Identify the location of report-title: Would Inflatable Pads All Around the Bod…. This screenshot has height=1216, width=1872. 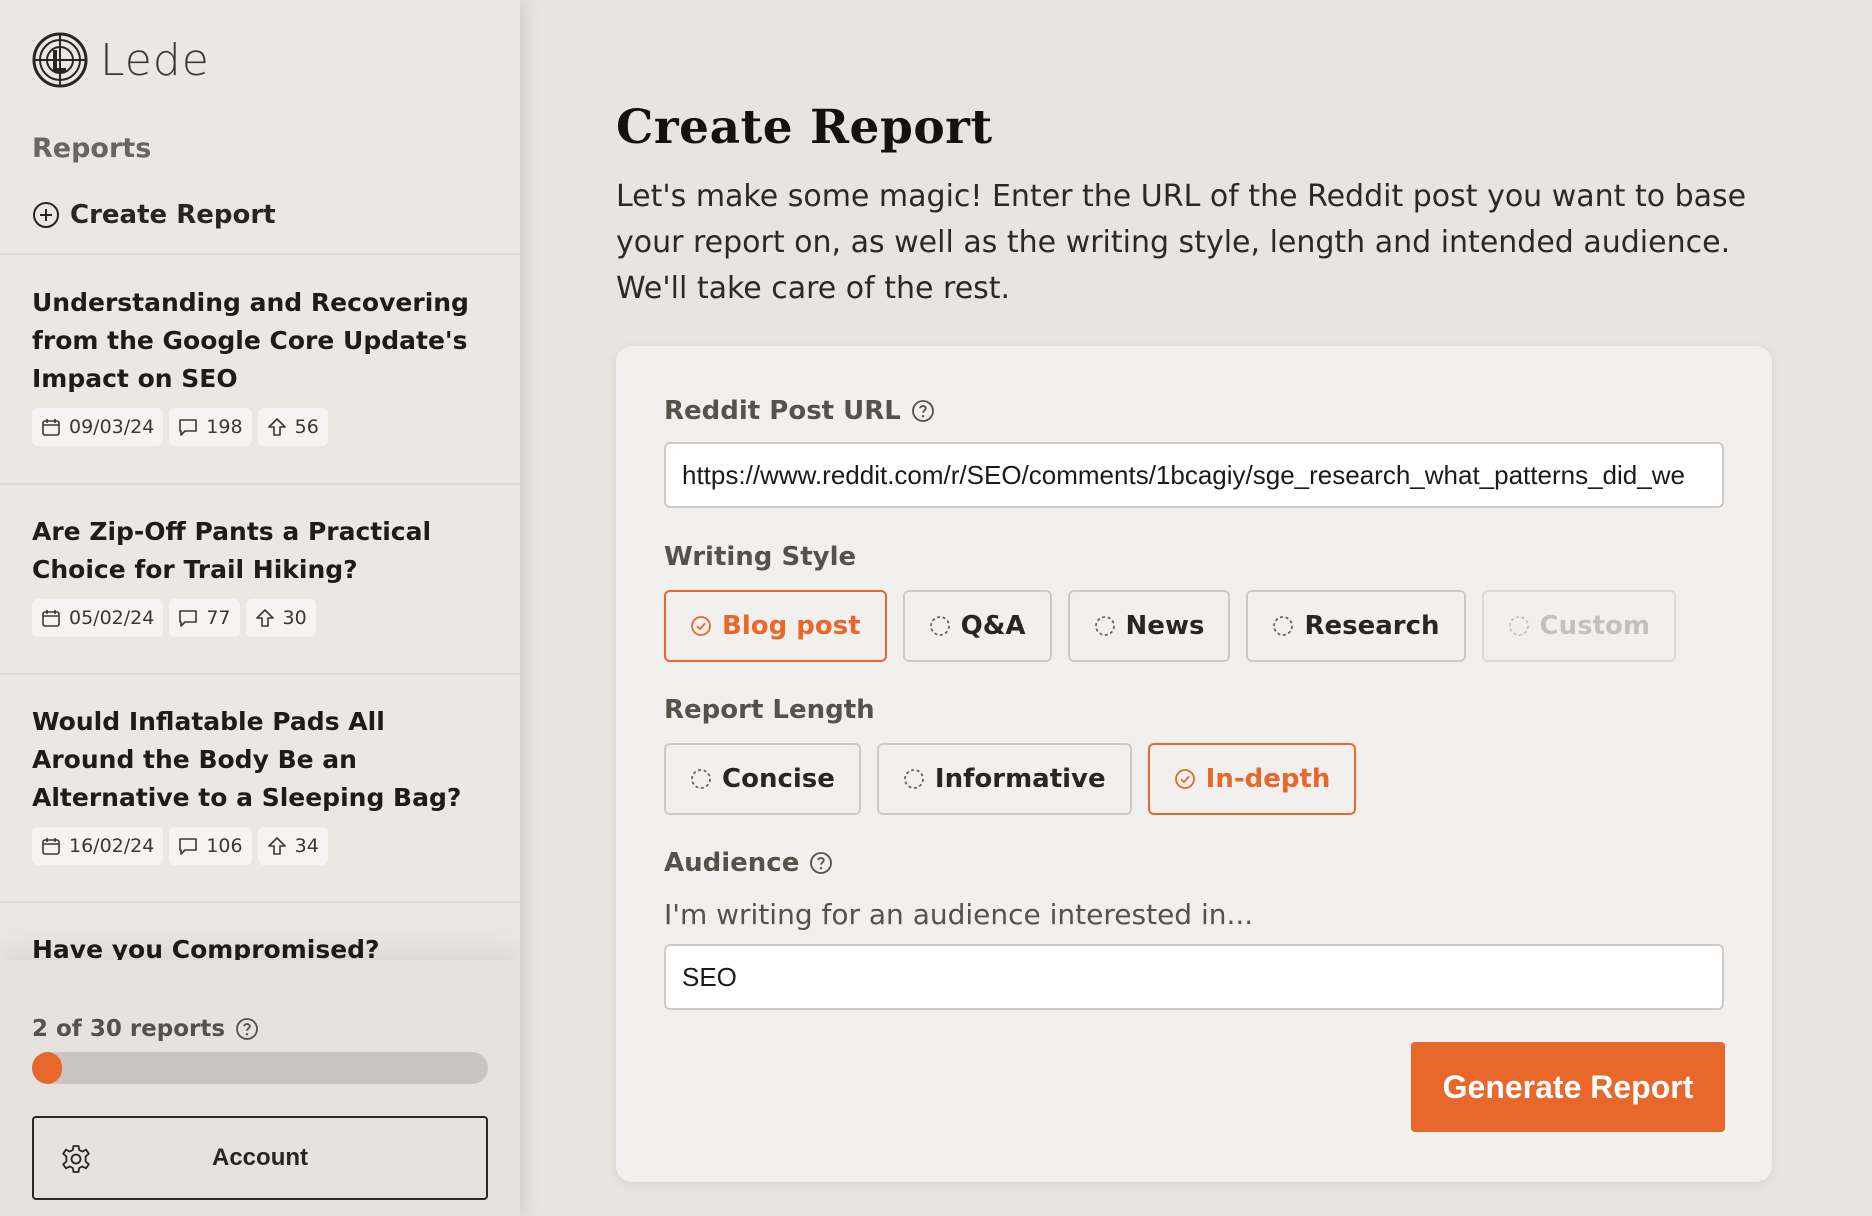
(247, 759).